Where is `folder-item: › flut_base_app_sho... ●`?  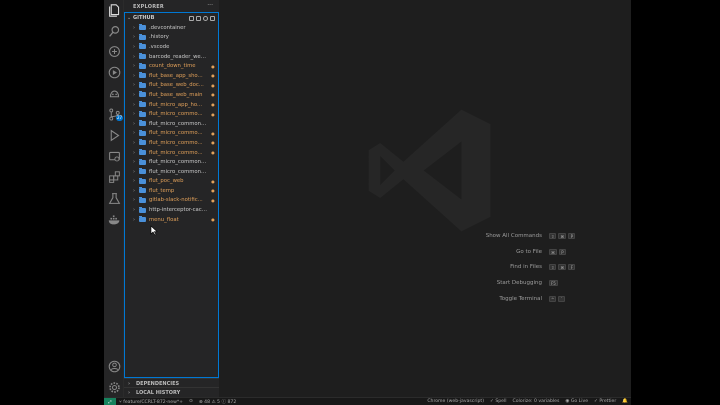 folder-item: › flut_base_app_sho... ● is located at coordinates (171, 76).